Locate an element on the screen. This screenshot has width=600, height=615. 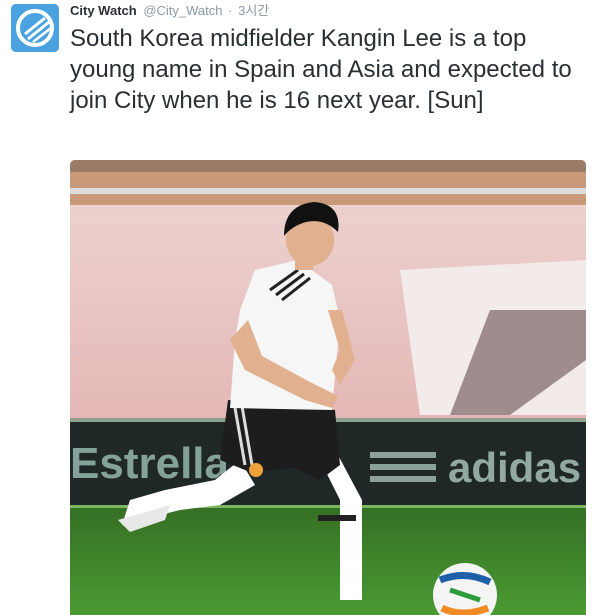
ad-board-right-text: adidas is located at coordinates (514, 467).